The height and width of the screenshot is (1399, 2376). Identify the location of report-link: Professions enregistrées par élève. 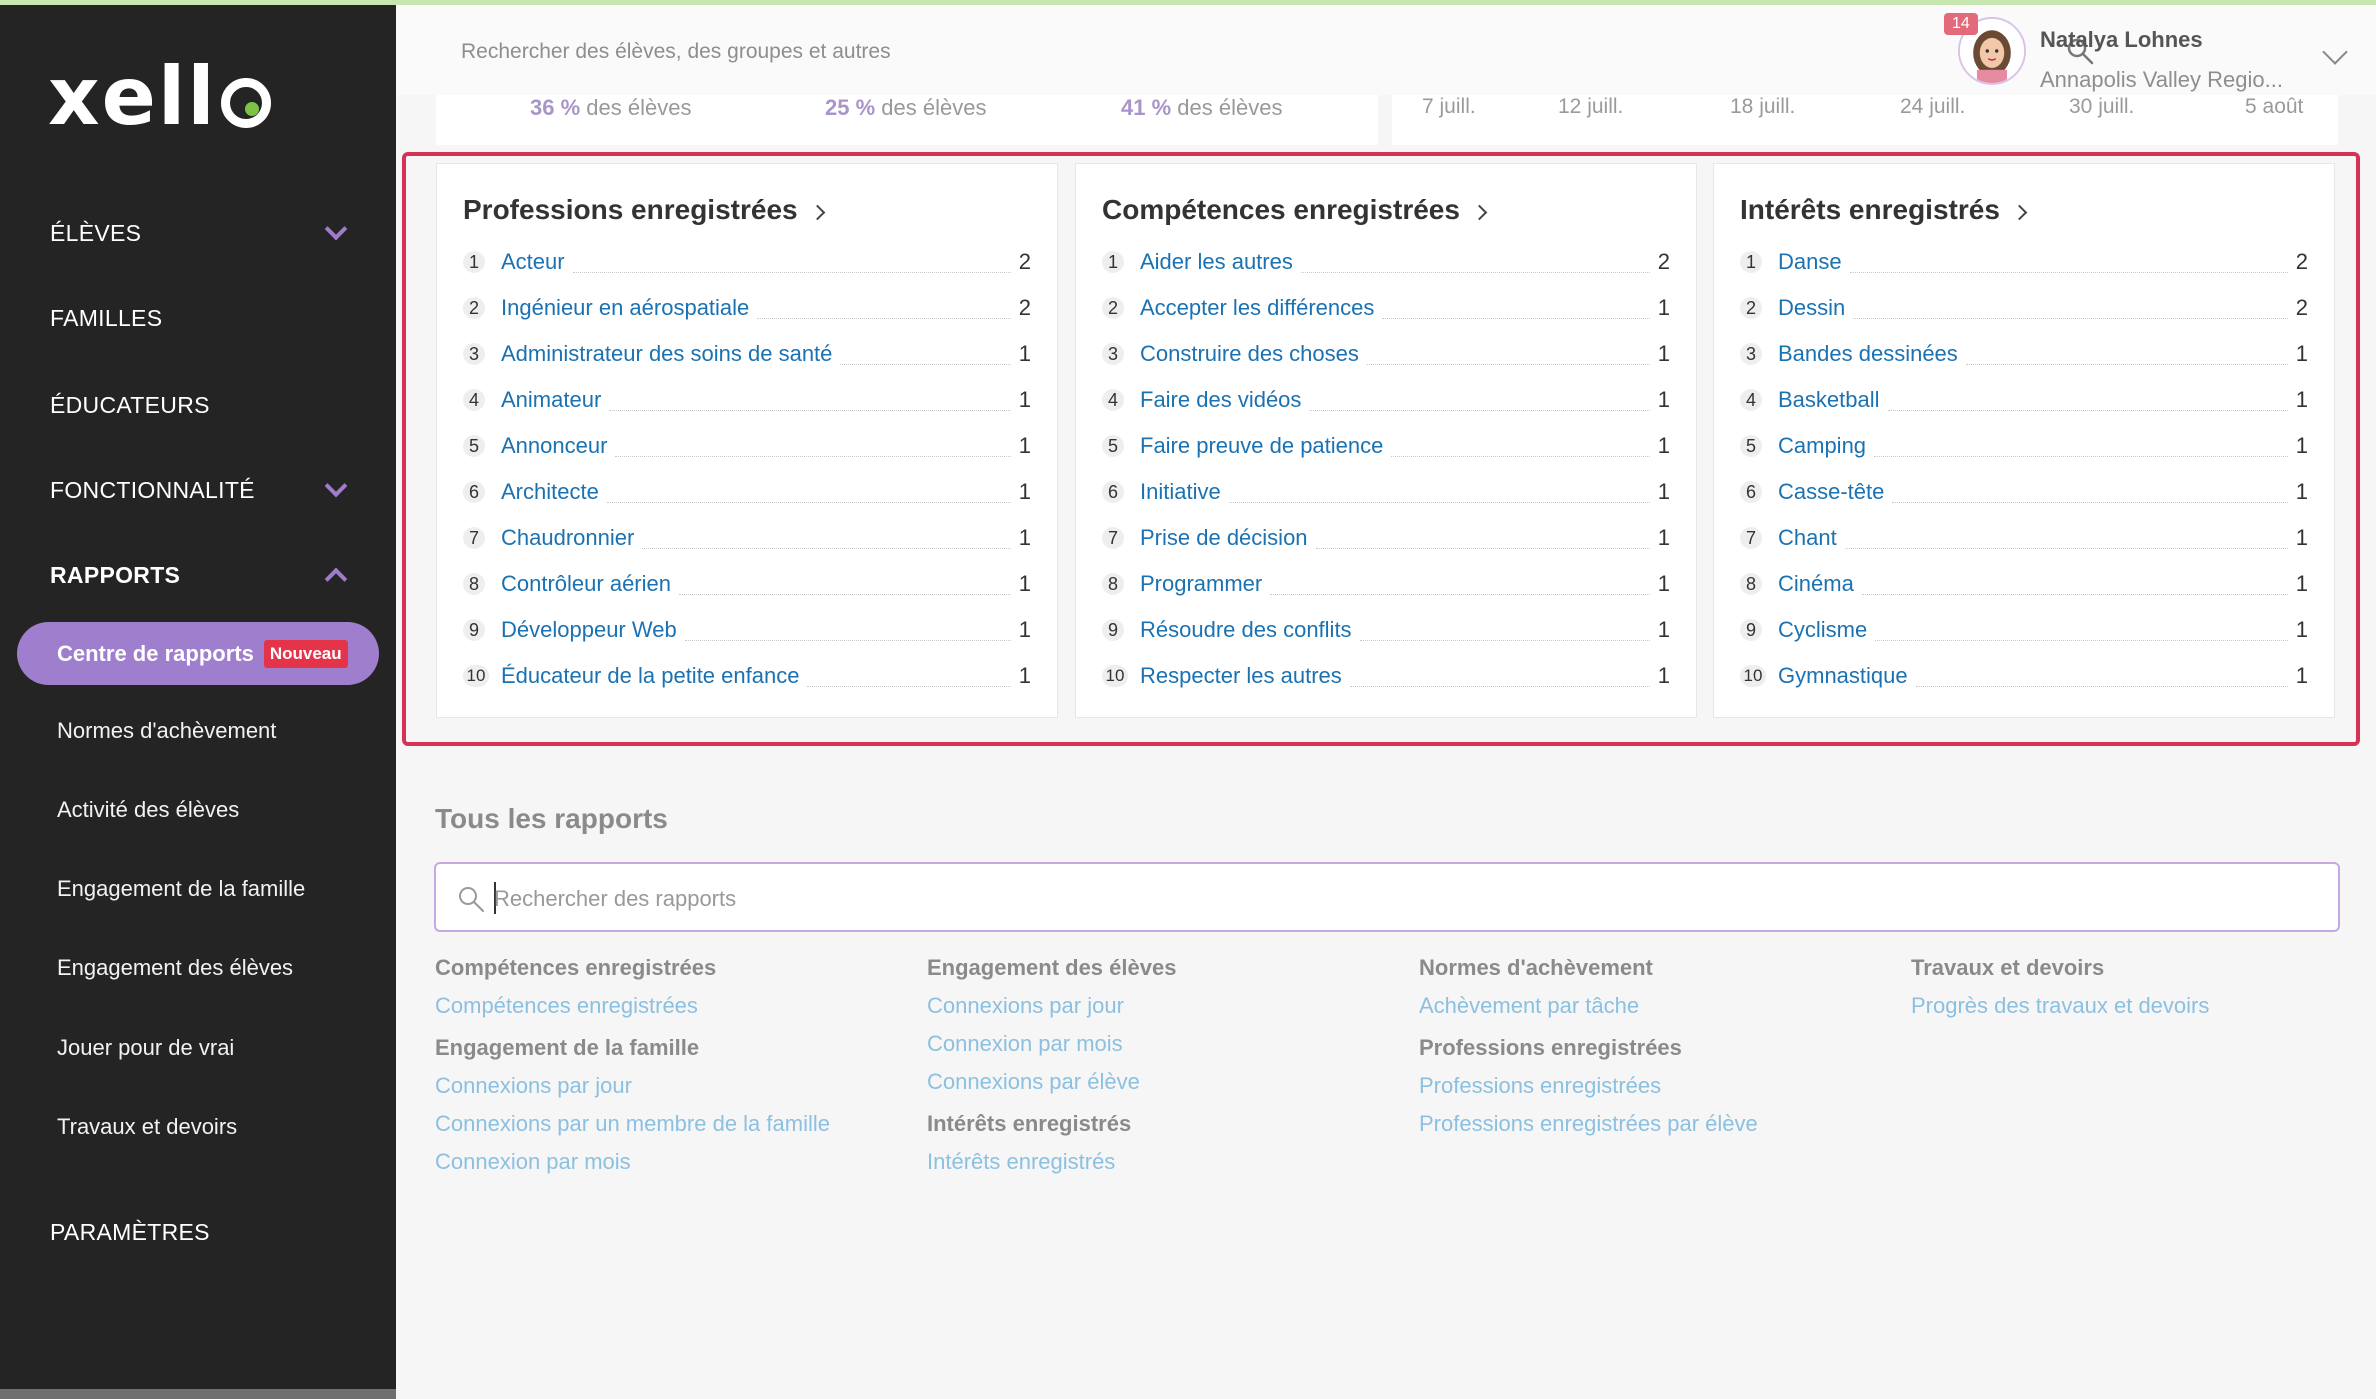
(1588, 1124).